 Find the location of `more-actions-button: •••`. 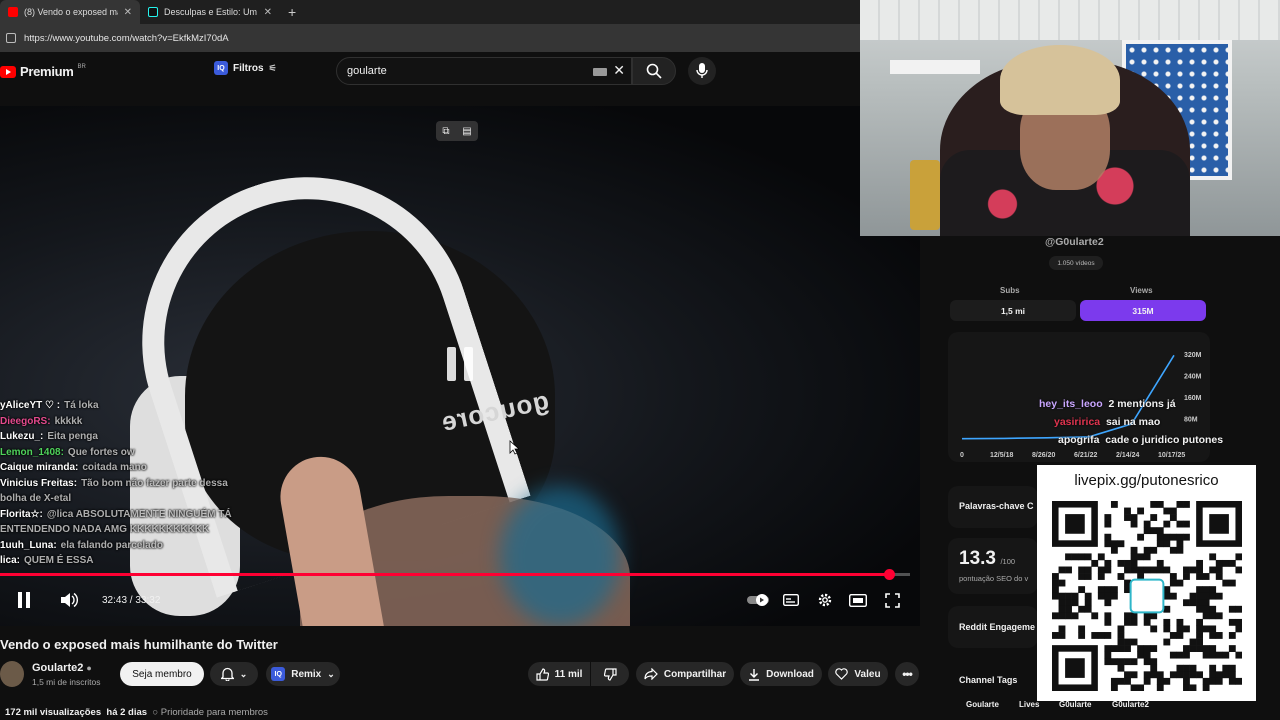

more-actions-button: ••• is located at coordinates (907, 674).